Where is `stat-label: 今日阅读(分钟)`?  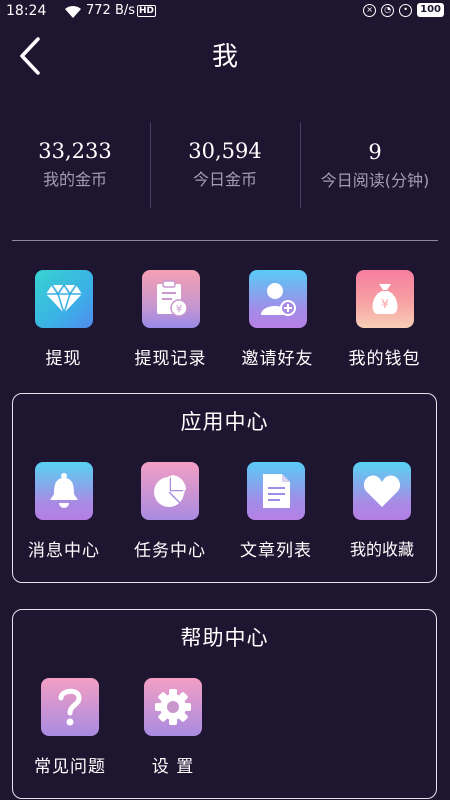 stat-label: 今日阅读(分钟) is located at coordinates (375, 180).